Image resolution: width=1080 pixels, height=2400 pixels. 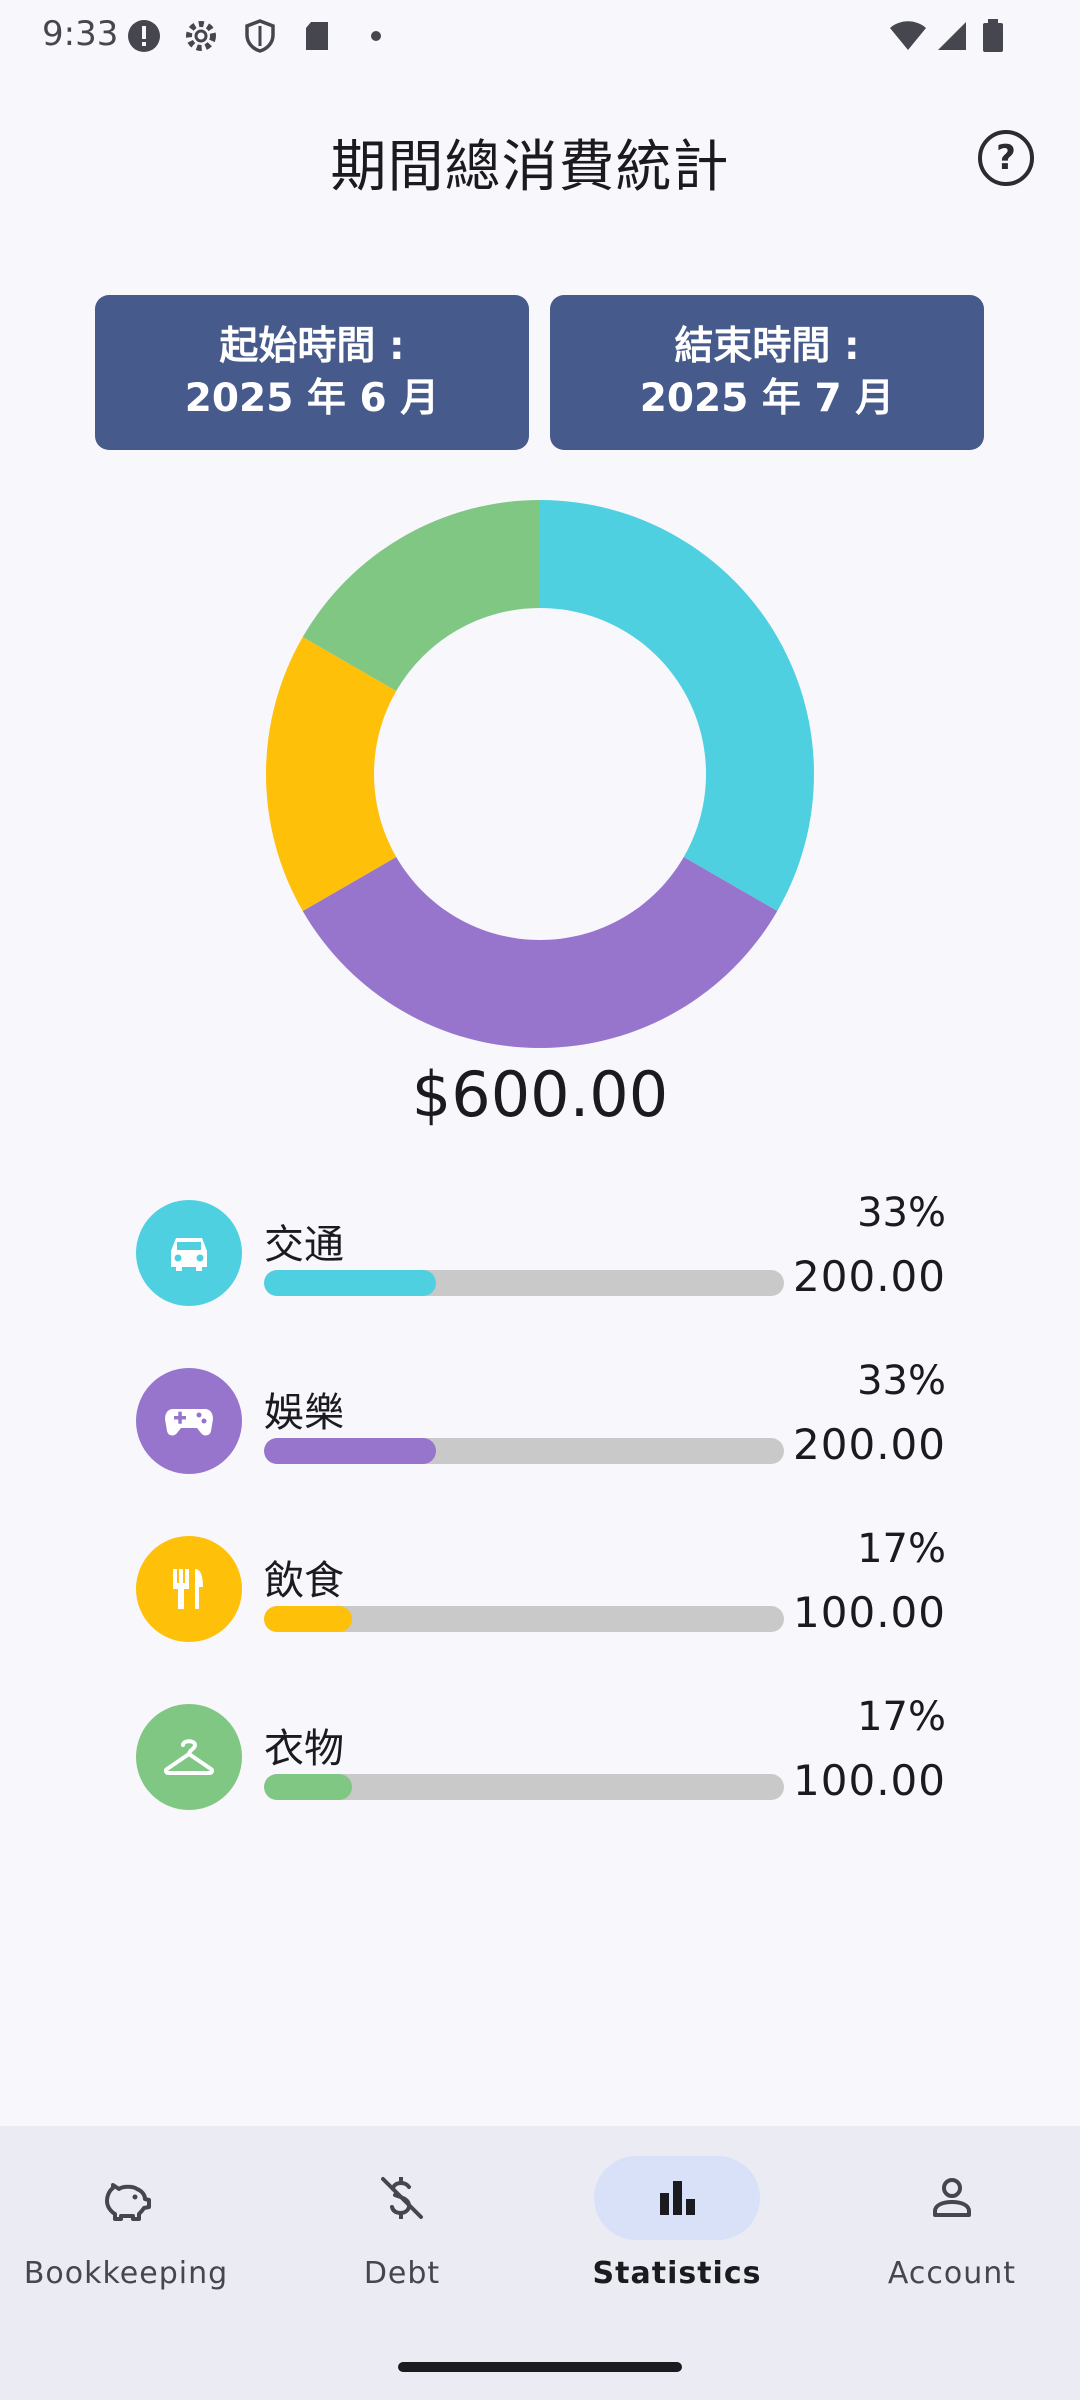 What do you see at coordinates (908, 35) in the screenshot?
I see `wifi-icon` at bounding box center [908, 35].